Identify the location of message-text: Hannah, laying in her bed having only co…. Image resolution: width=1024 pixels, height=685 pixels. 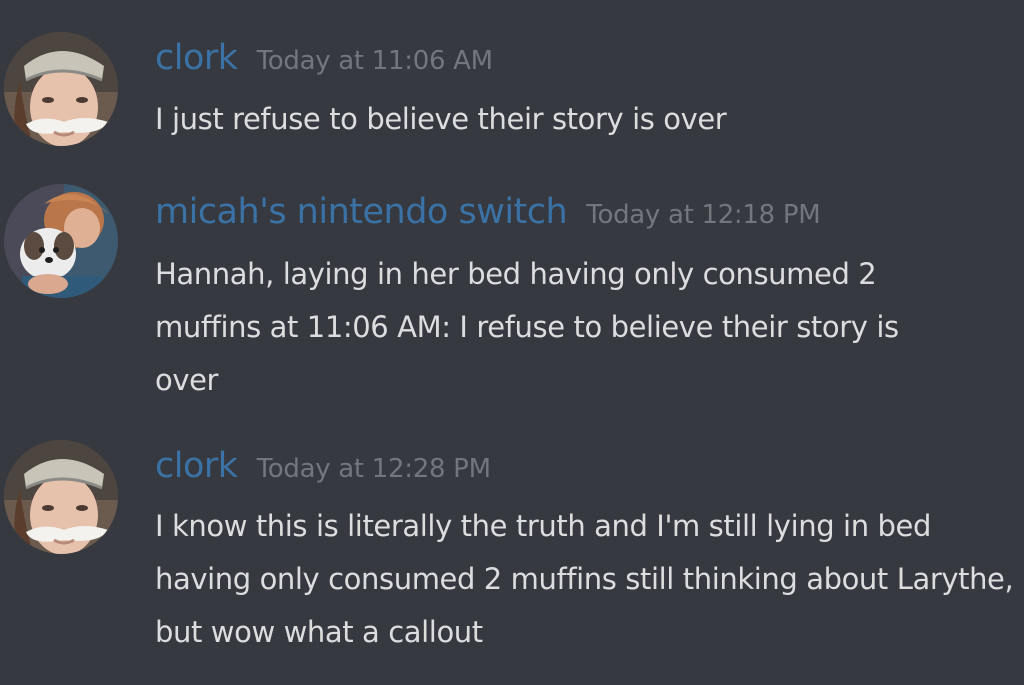
(527, 327).